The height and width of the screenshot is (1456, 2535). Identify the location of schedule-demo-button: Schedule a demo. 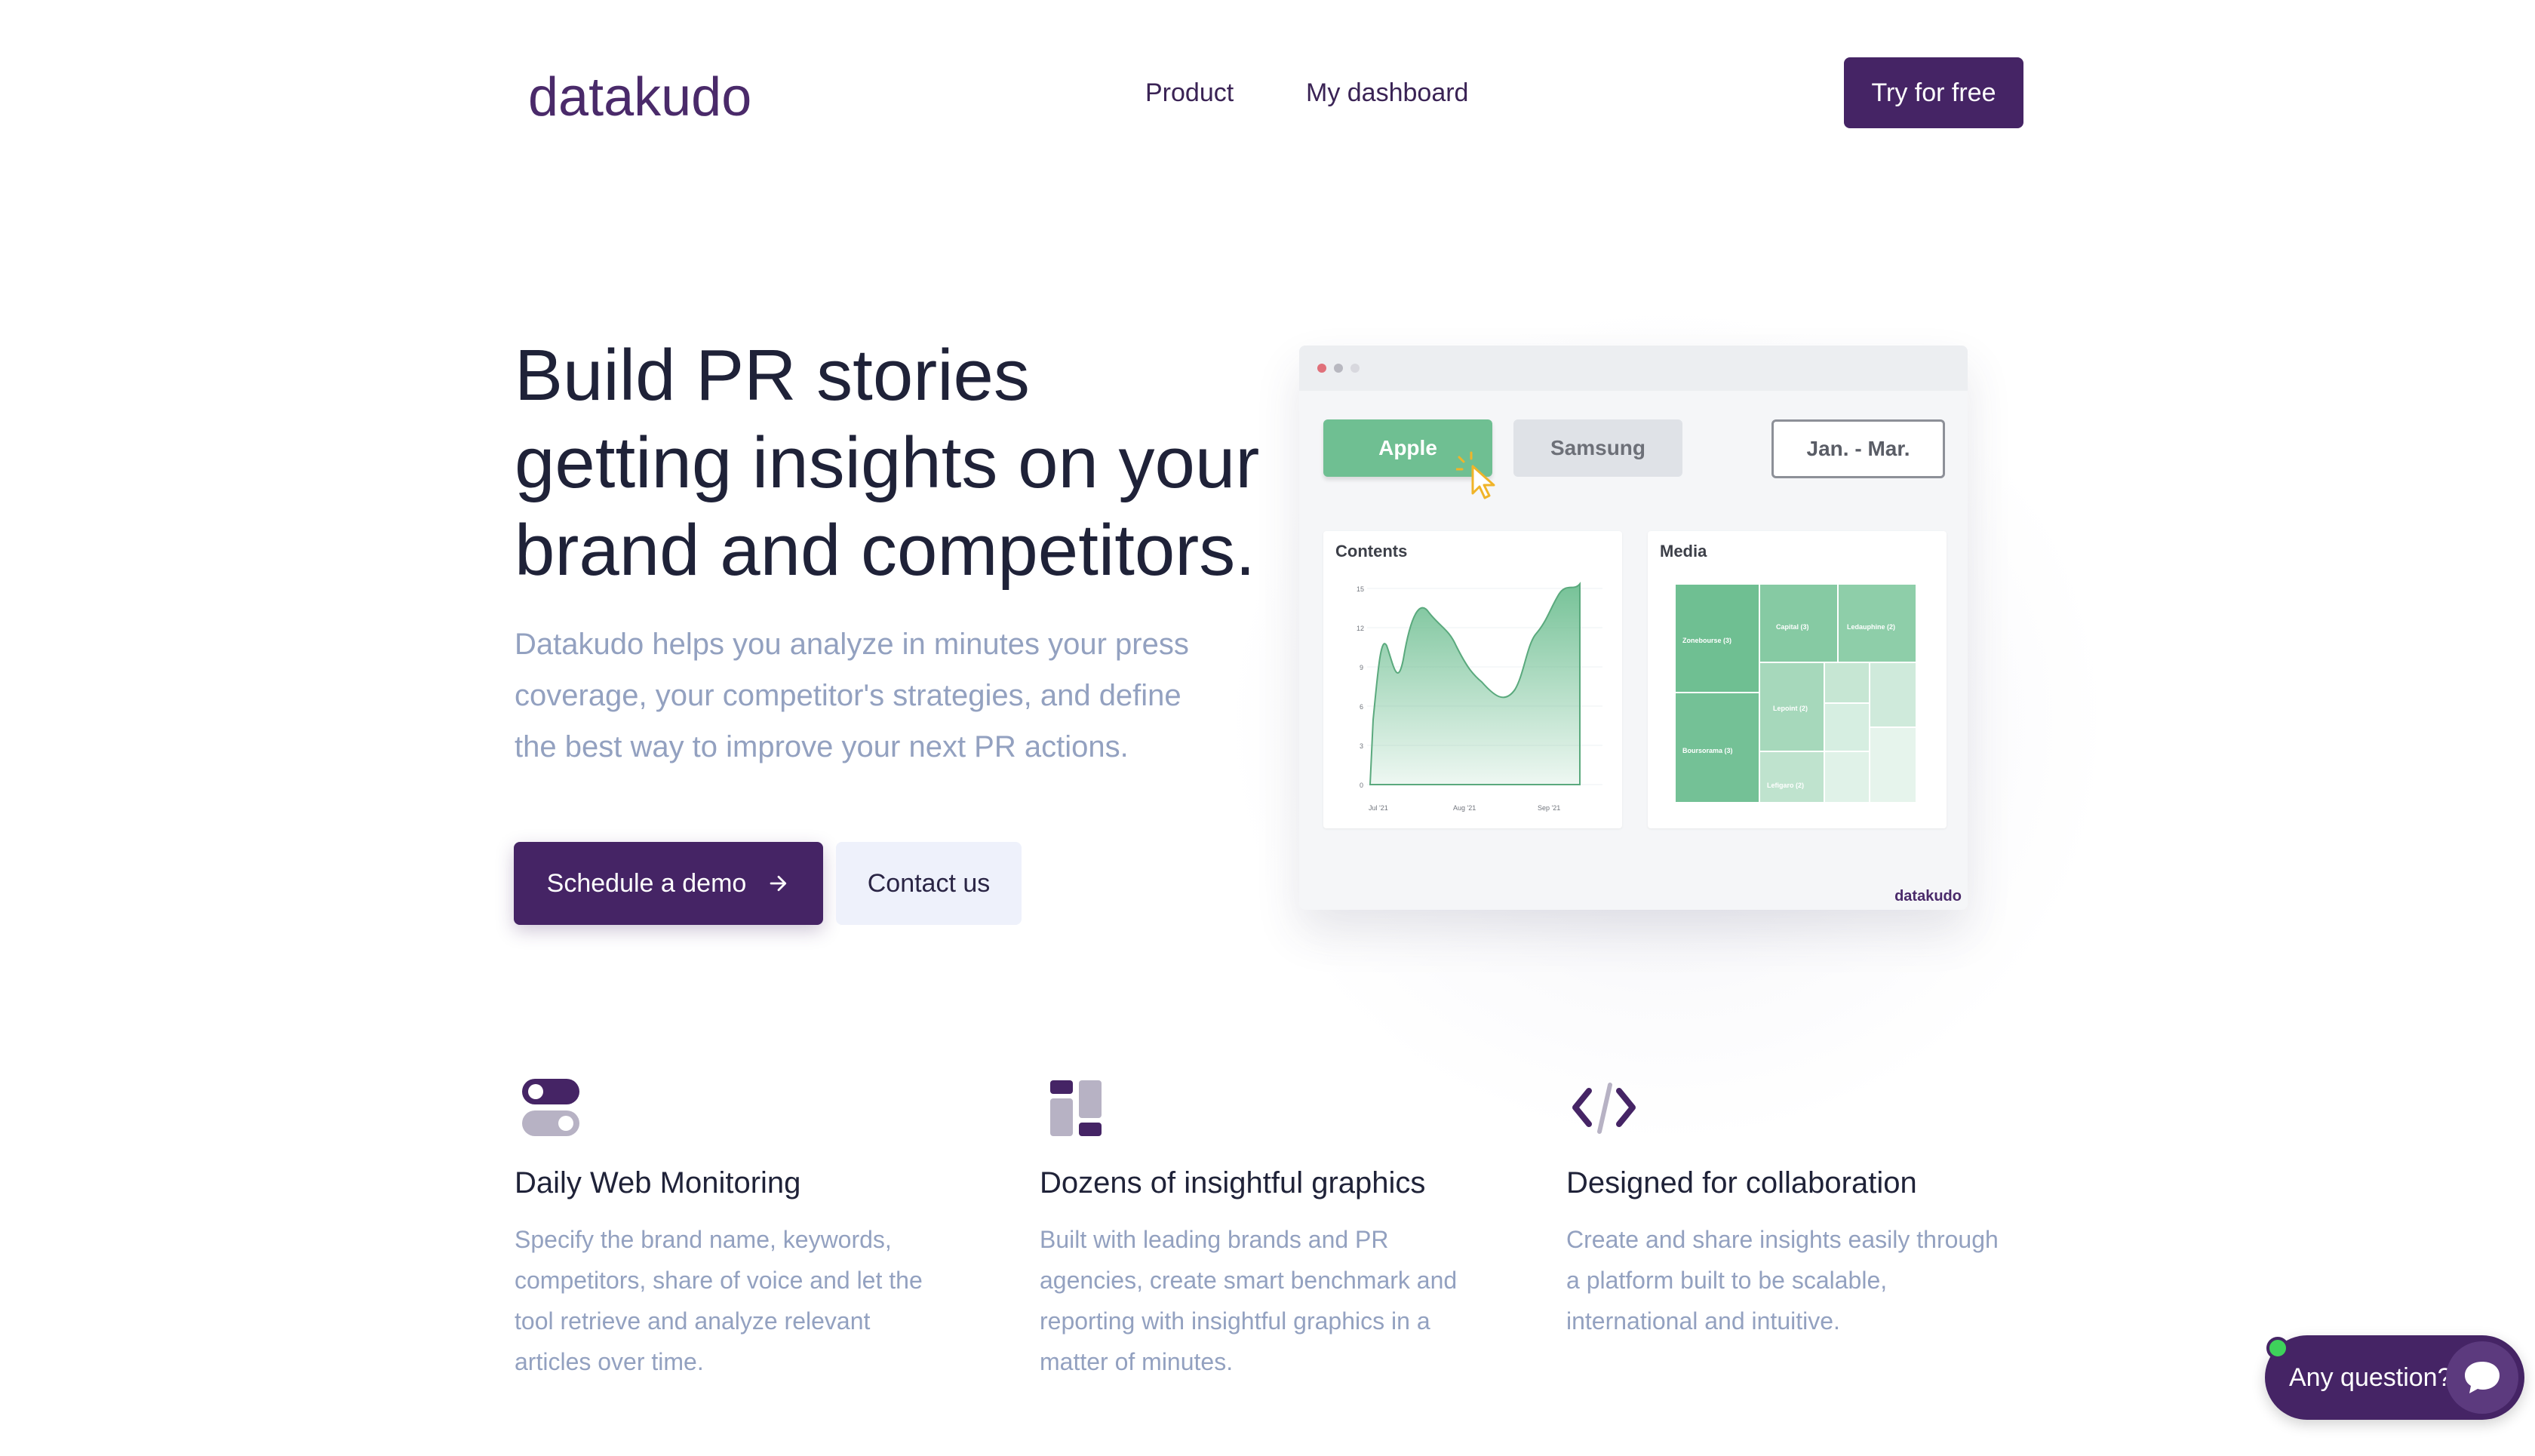
(668, 884).